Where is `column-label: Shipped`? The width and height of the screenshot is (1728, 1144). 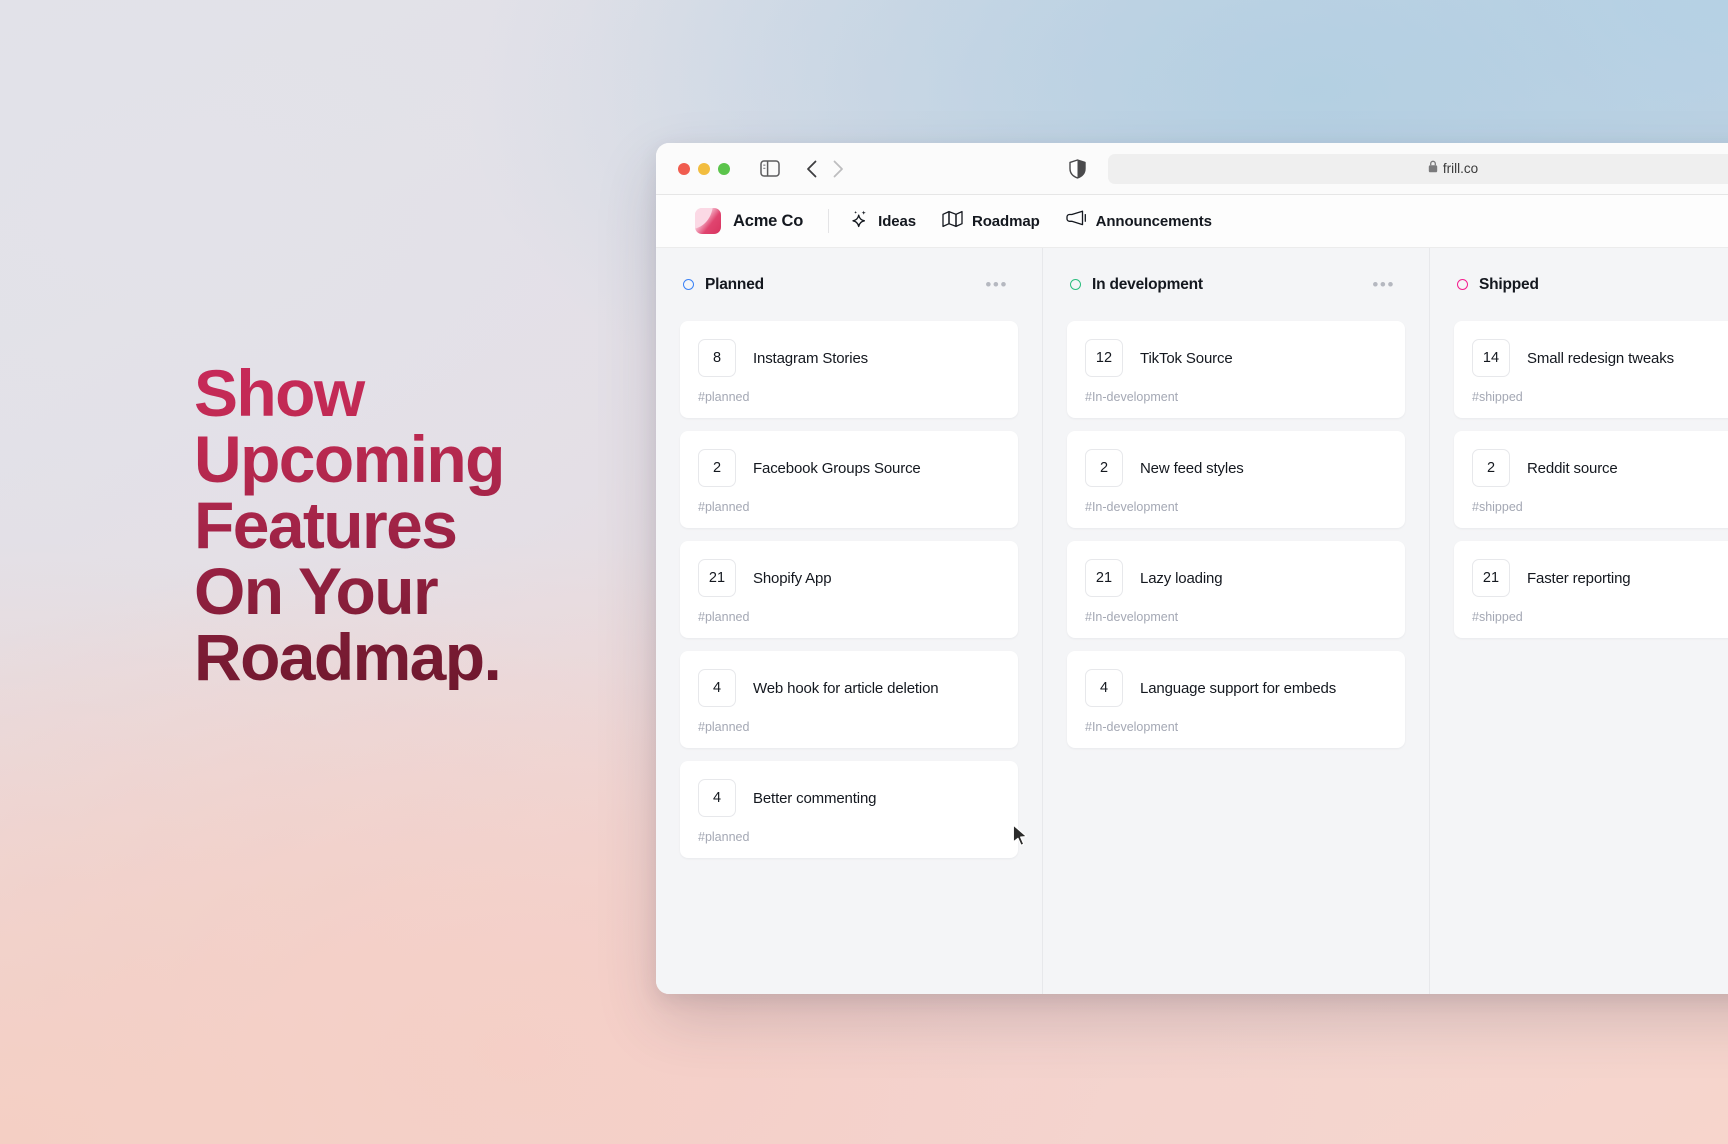
column-label: Shipped is located at coordinates (1509, 284).